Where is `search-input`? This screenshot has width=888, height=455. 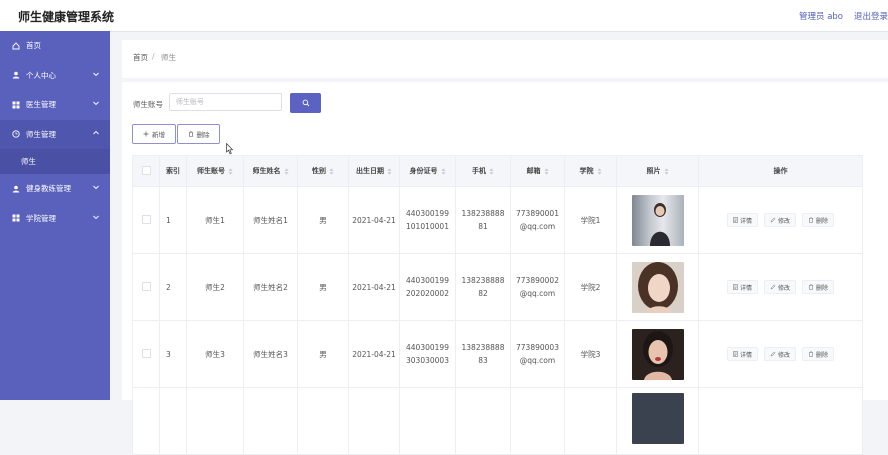
search-input is located at coordinates (225, 102).